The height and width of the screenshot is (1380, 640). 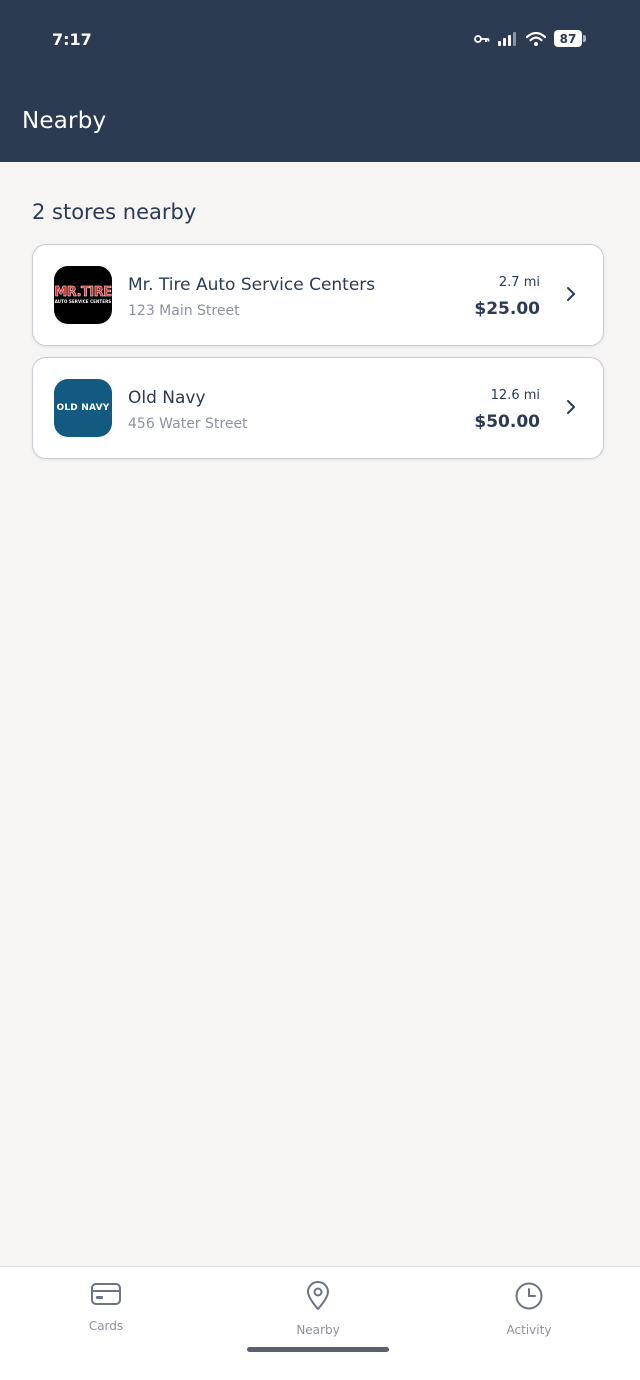 I want to click on bottom-tab-bar: Cards Nearby Activity, so click(x=320, y=1323).